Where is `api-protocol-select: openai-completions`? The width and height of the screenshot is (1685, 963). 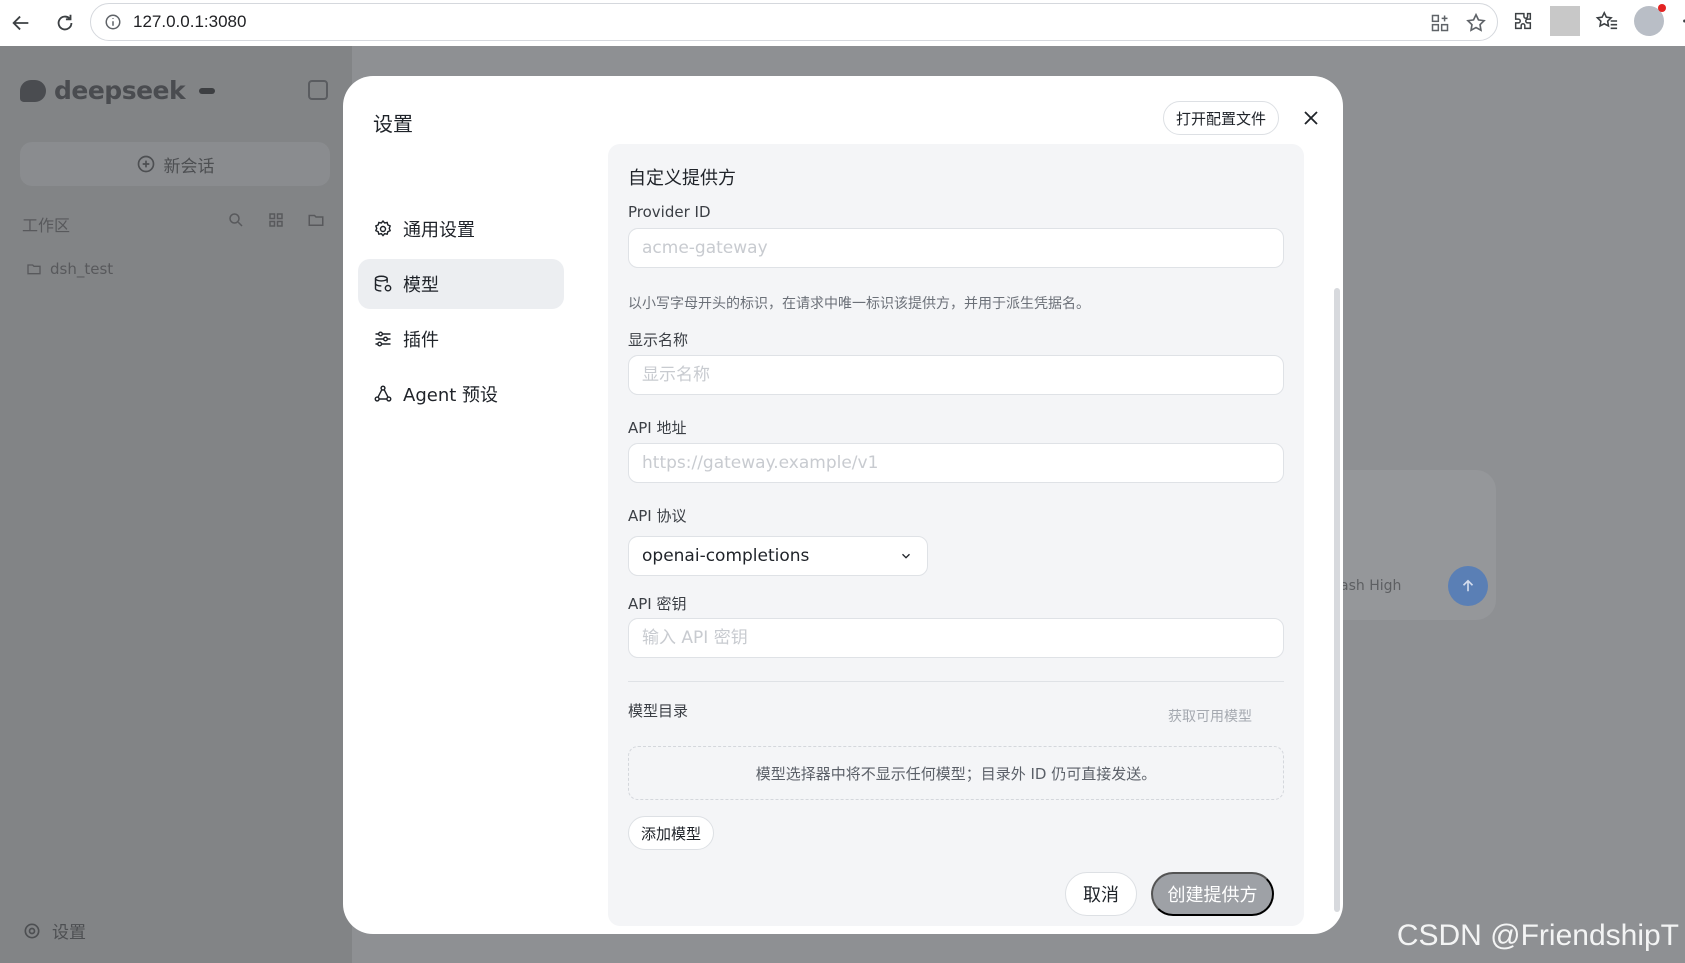
api-protocol-select: openai-completions is located at coordinates (778, 556).